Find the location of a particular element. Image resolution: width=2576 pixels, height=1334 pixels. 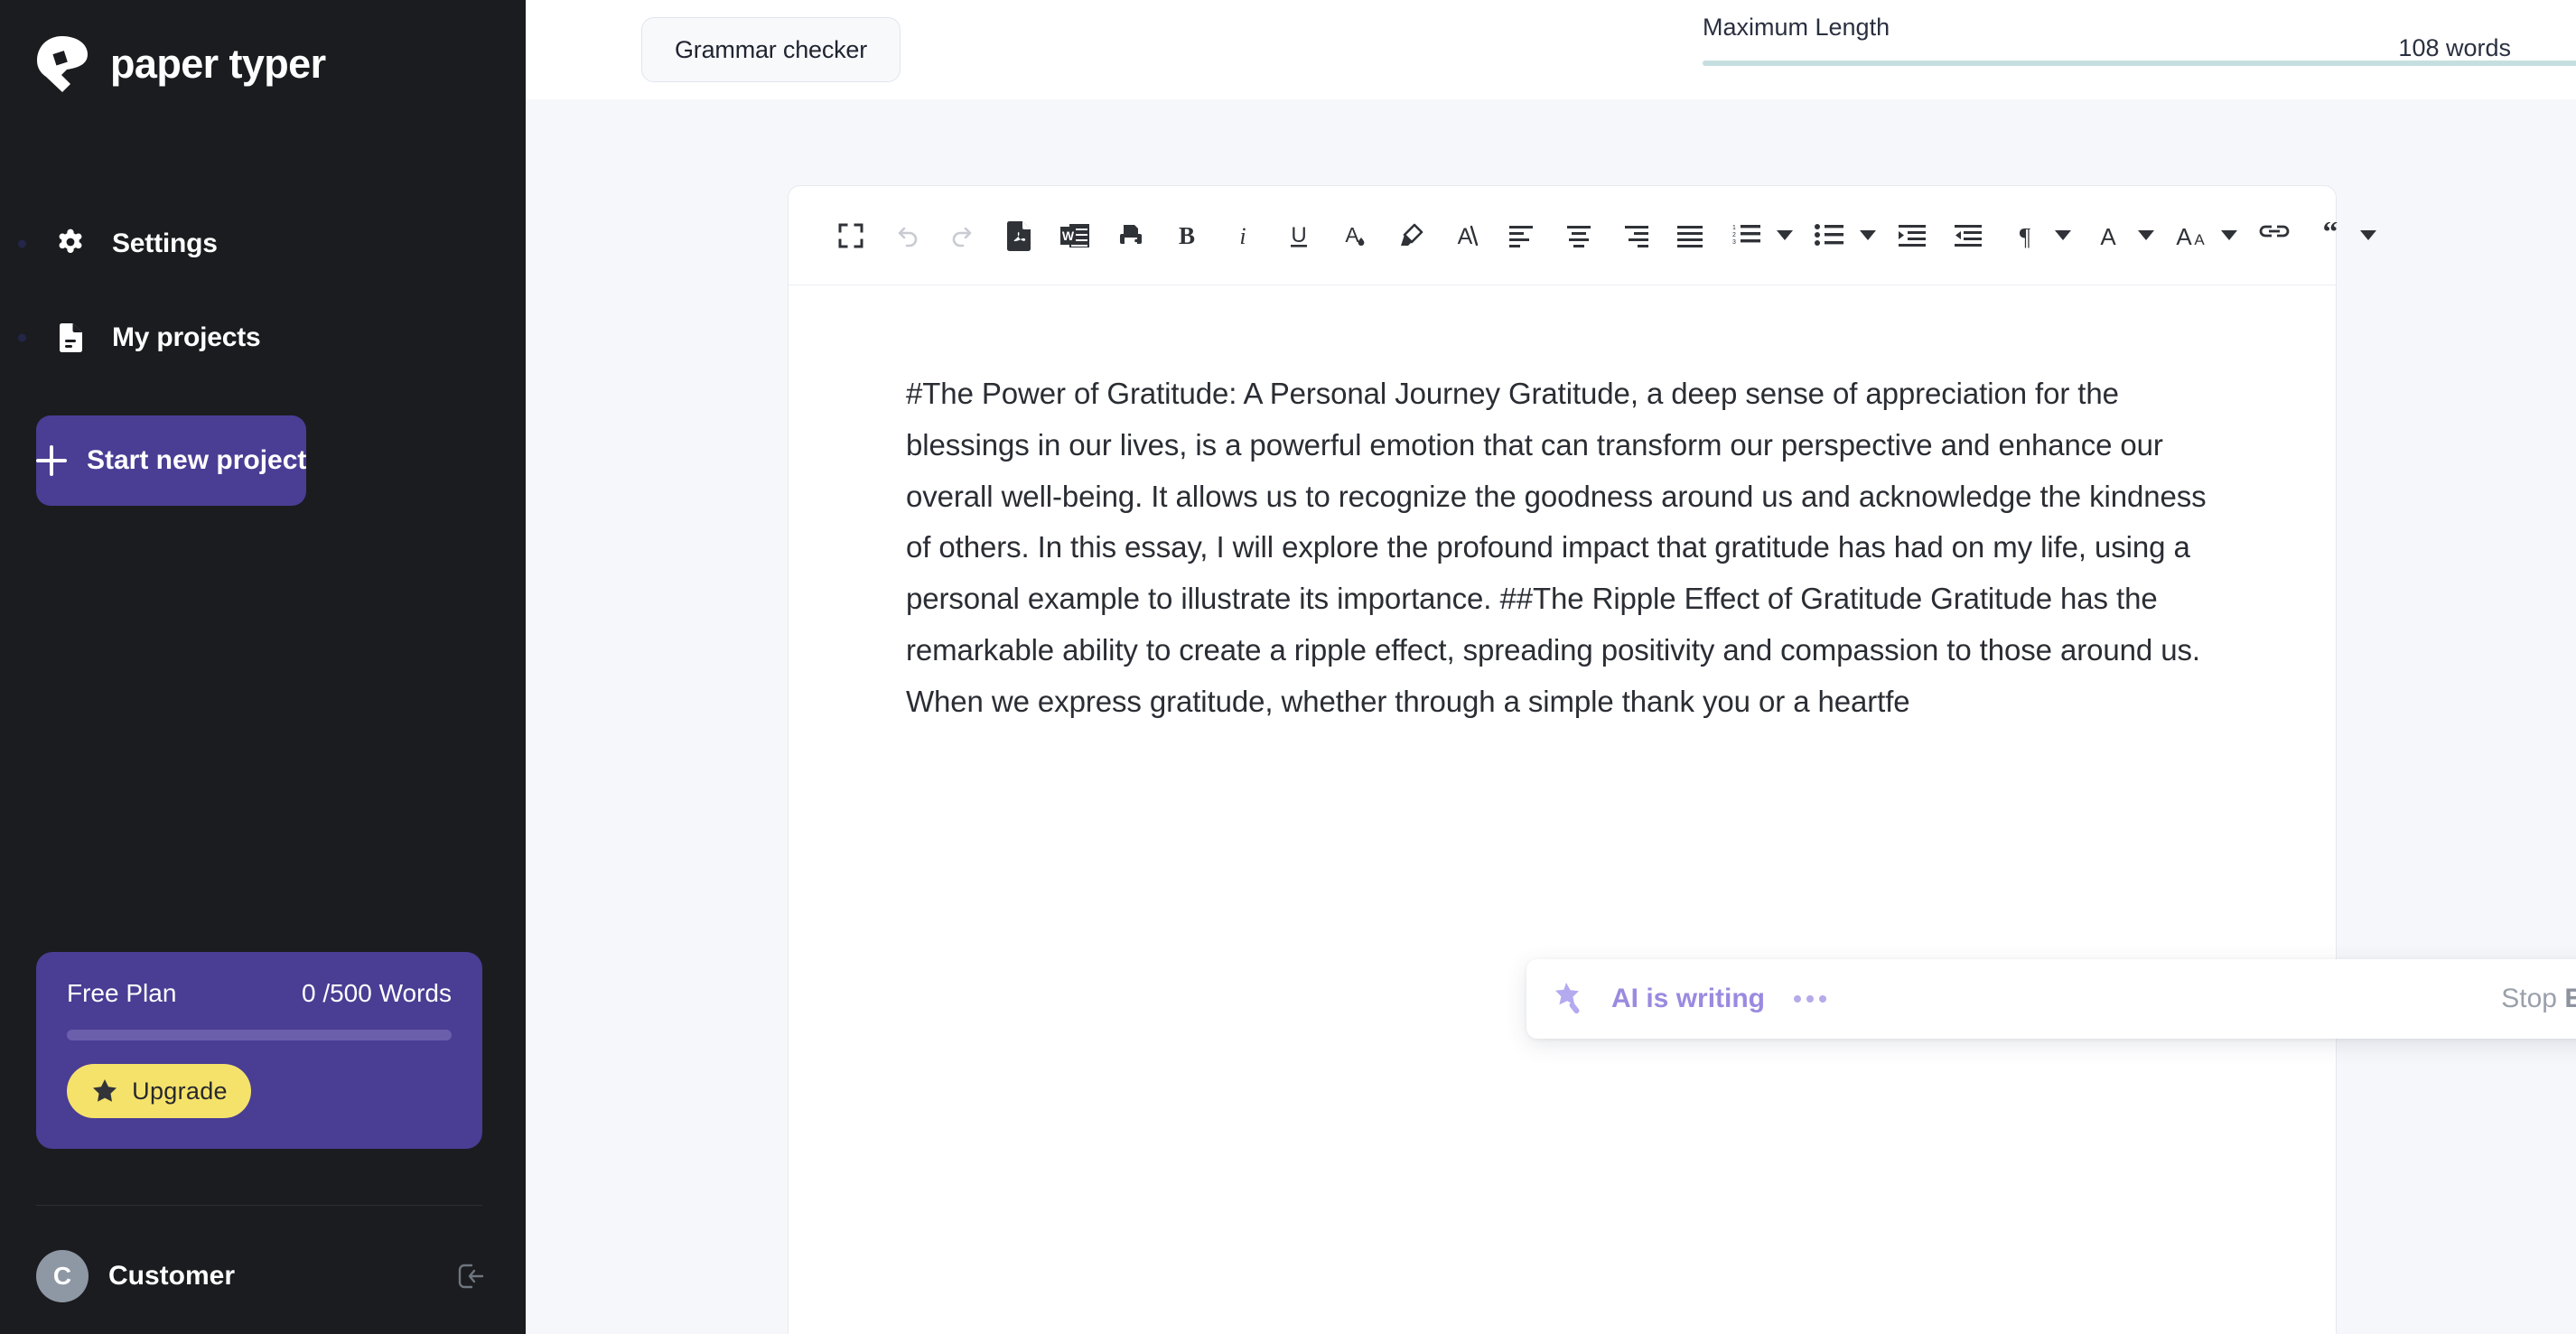

plan-quota: 0 /500 Words is located at coordinates (376, 993).